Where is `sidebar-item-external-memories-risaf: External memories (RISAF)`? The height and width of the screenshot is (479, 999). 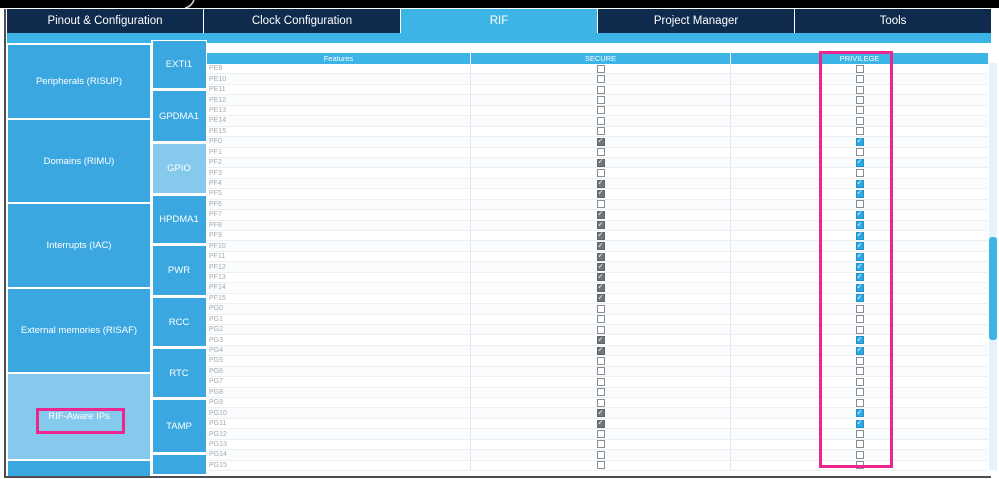
sidebar-item-external-memories-risaf: External memories (RISAF) is located at coordinates (79, 330).